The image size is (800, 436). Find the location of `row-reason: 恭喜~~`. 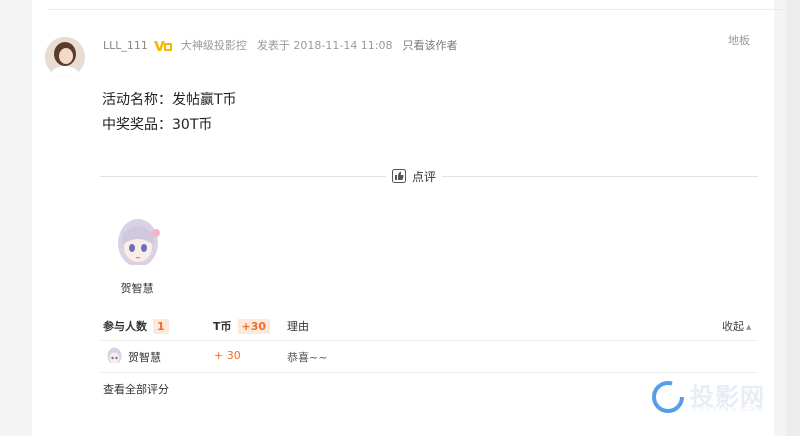

row-reason: 恭喜~~ is located at coordinates (307, 357).